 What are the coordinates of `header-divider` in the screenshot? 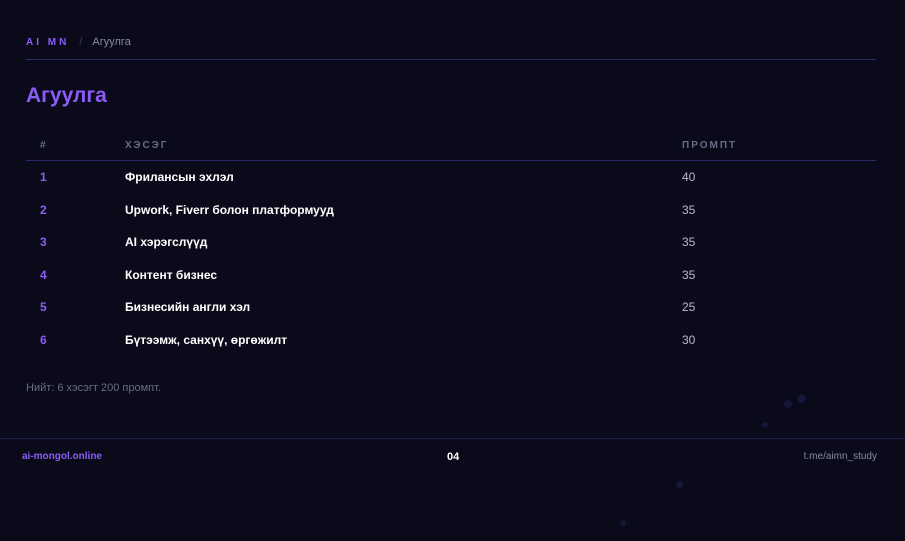 It's located at (451, 59).